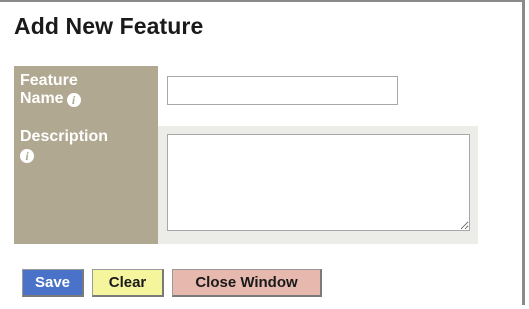 This screenshot has height=309, width=529. Describe the element at coordinates (282, 90) in the screenshot. I see `feature-name-input` at that location.